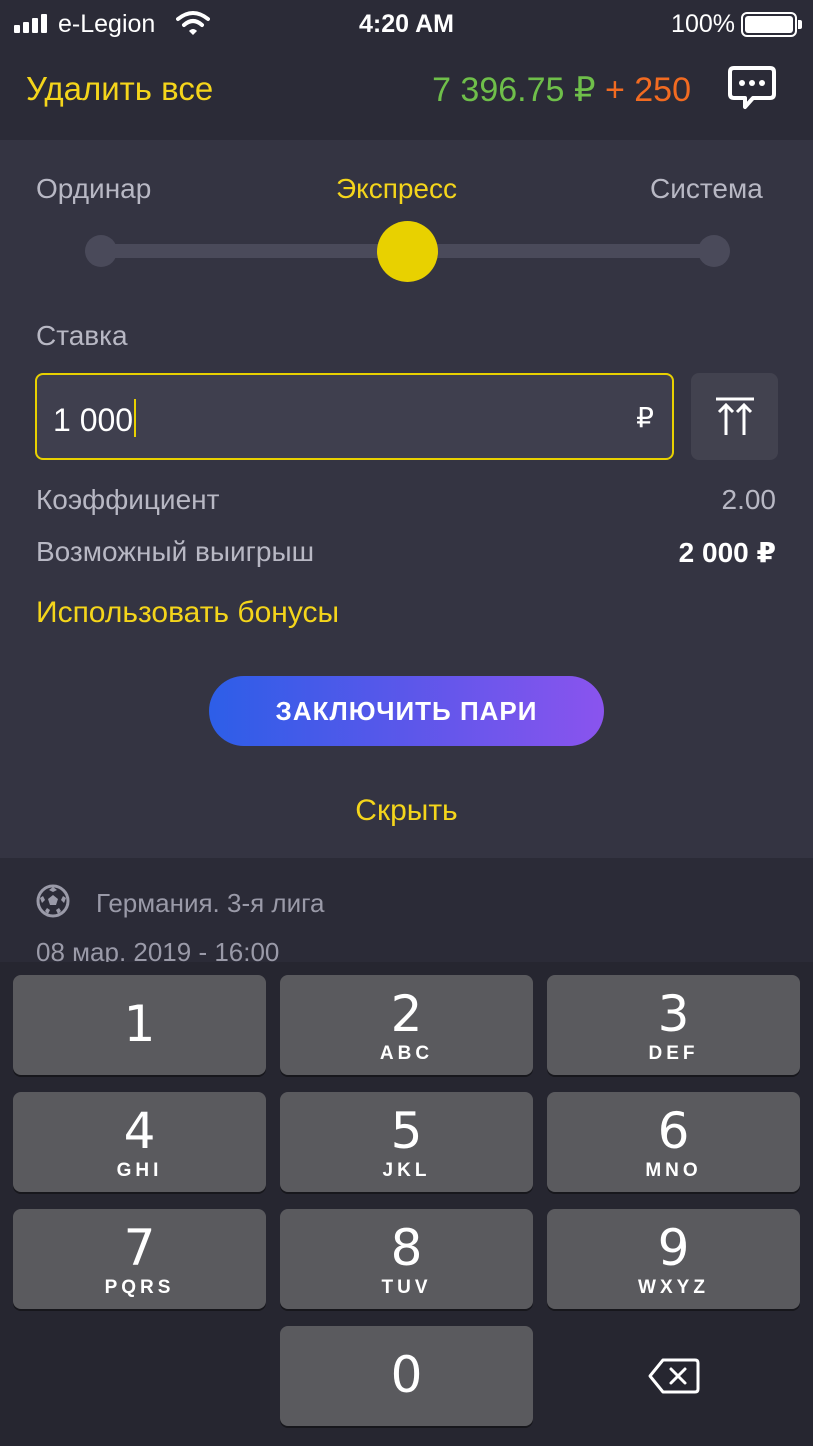  Describe the element at coordinates (396, 189) in the screenshot. I see `bet-type-express: Экспресс` at that location.